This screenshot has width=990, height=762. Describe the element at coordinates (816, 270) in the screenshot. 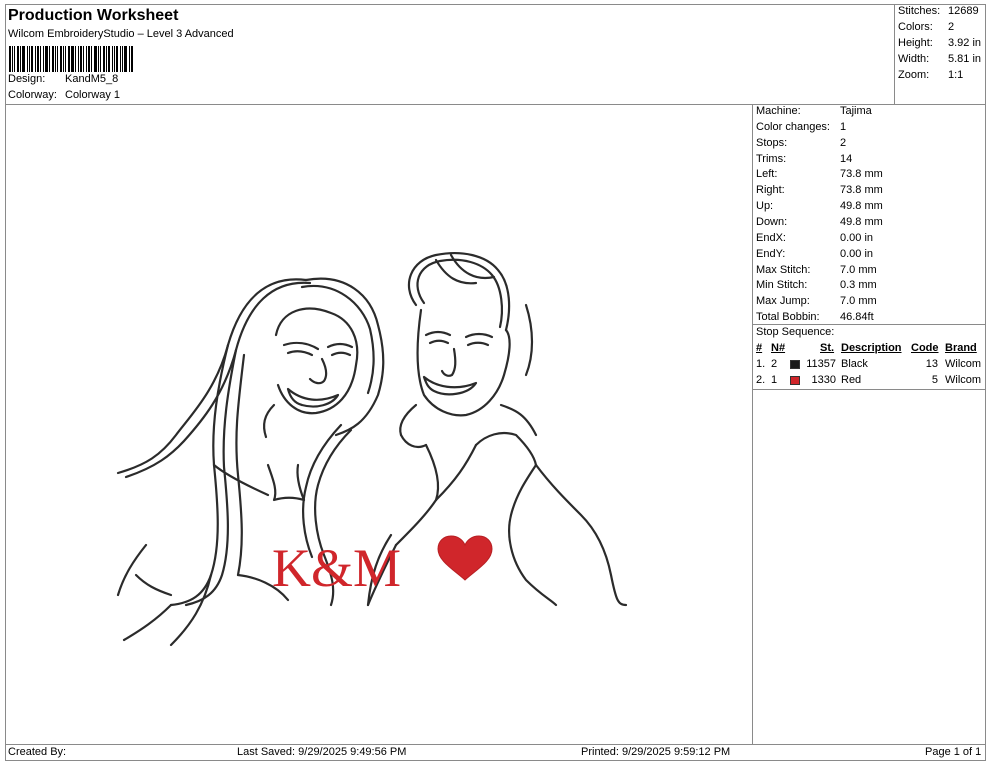

I see `machine-info-row: Max Stitch: 7.0 mm` at that location.